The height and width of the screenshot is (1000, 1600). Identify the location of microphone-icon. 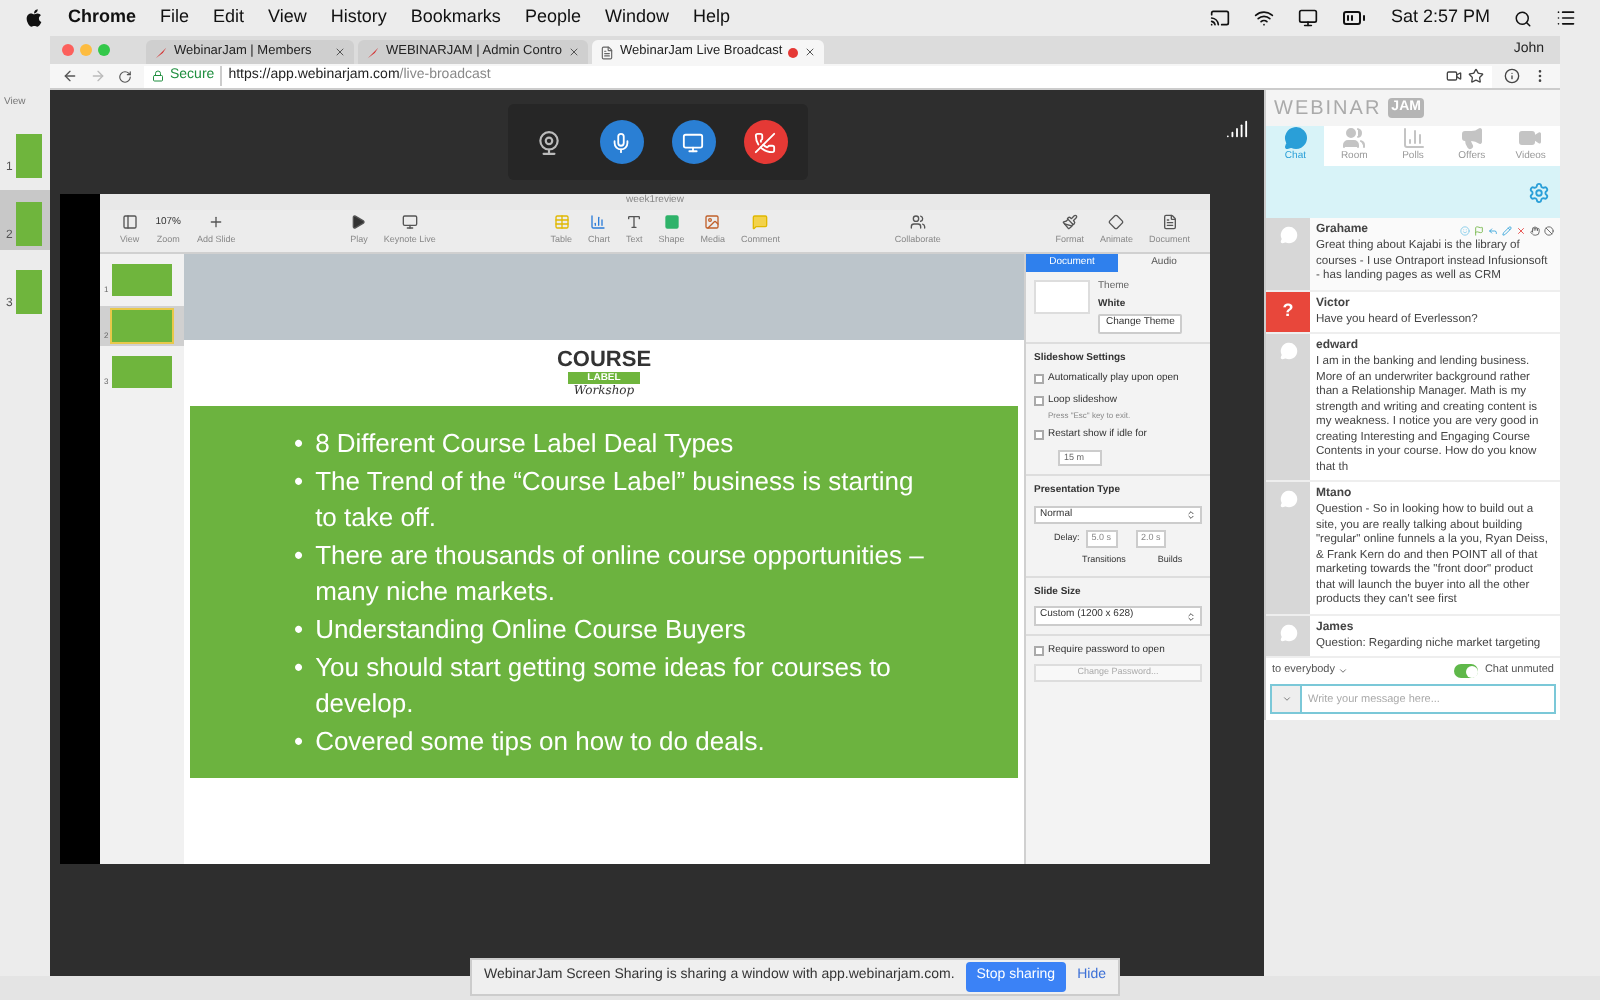
(621, 142).